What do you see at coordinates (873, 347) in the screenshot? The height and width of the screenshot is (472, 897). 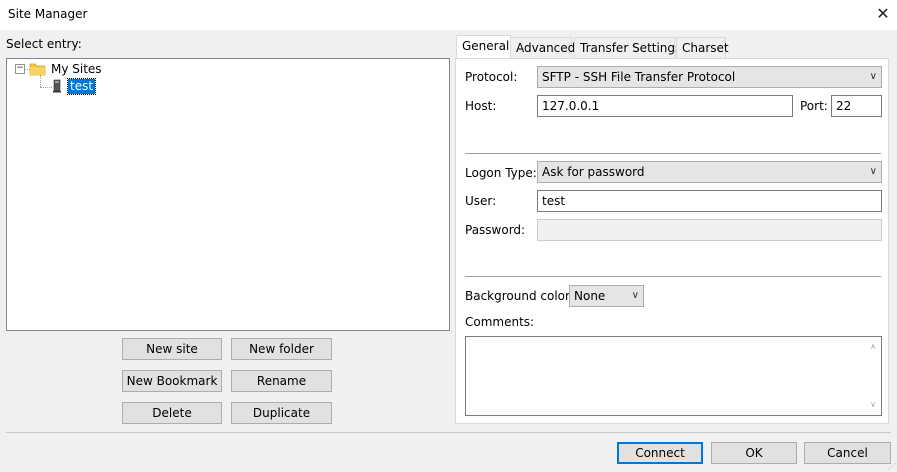 I see `scroll-up-icon: ∧` at bounding box center [873, 347].